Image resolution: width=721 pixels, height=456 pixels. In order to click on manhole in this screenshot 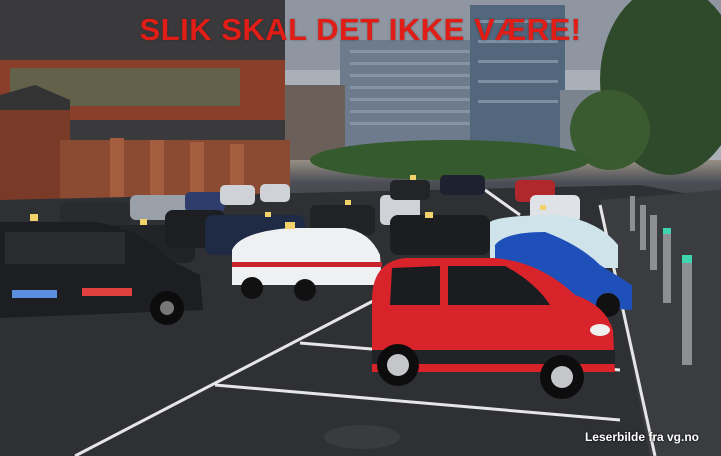, I will do `click(362, 437)`.